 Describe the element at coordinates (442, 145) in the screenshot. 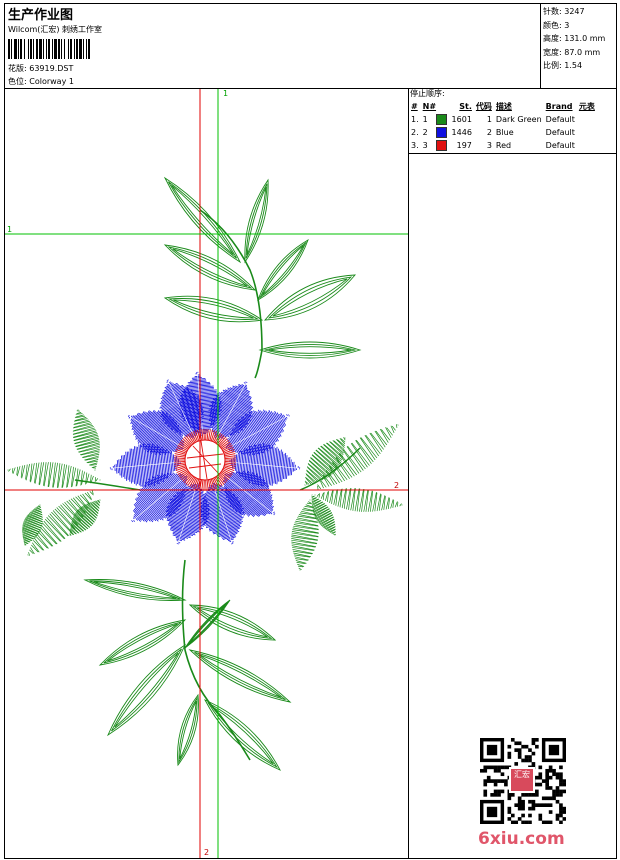

I see `color-swatch-red` at that location.